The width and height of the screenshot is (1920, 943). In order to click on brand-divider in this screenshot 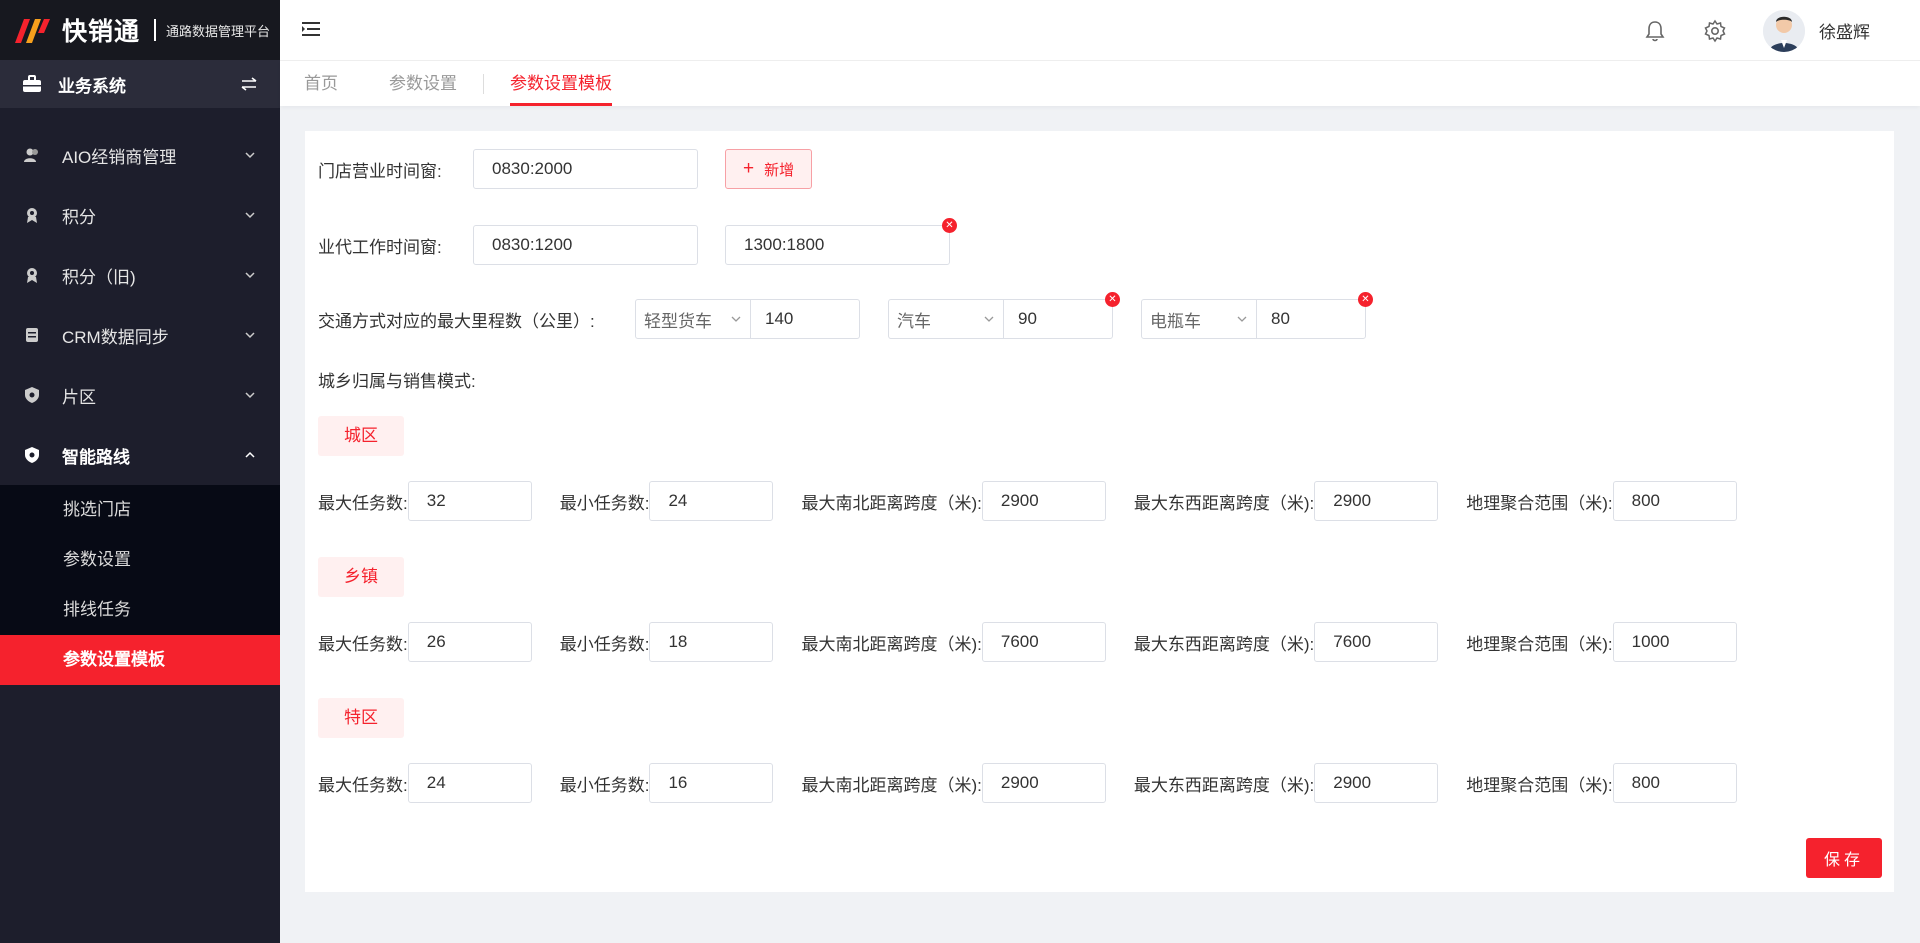, I will do `click(155, 30)`.